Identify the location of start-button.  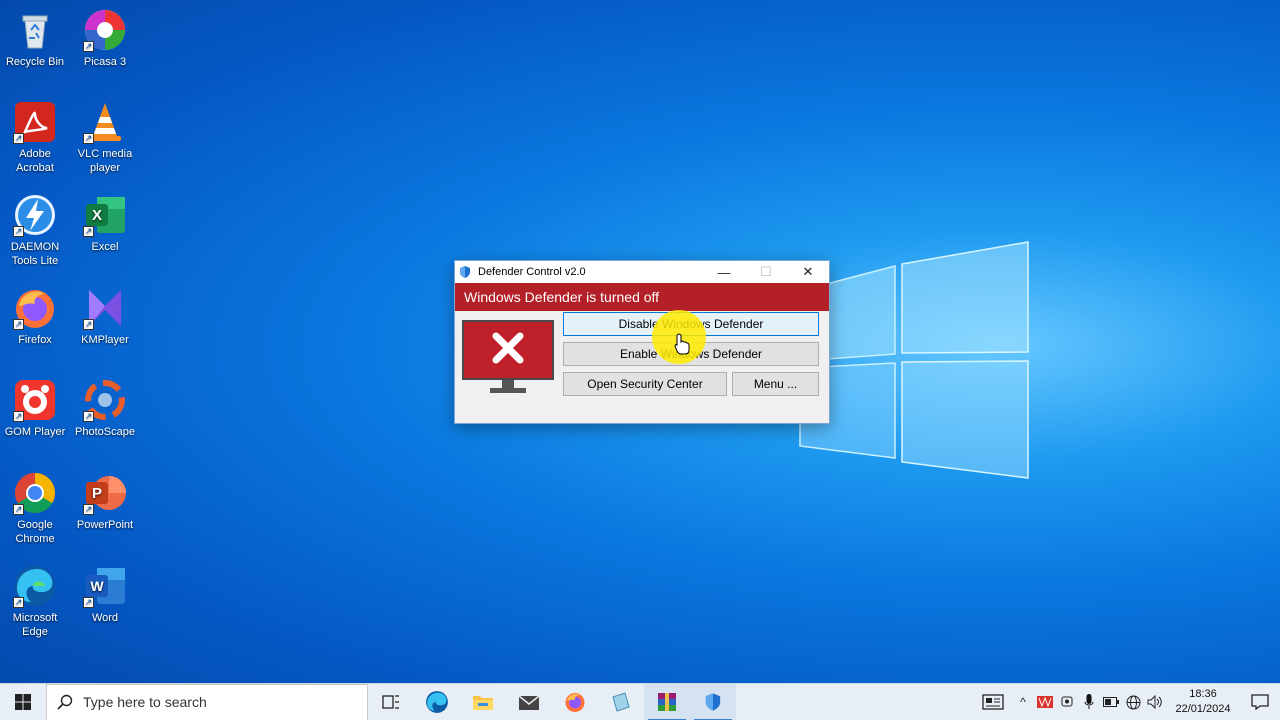
(23, 702).